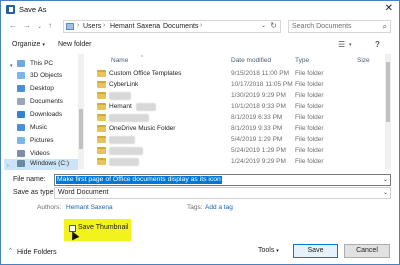 Image resolution: width=400 pixels, height=265 pixels. What do you see at coordinates (257, 139) in the screenshot?
I see `file-date: 5/4/2019 1:29 PM` at bounding box center [257, 139].